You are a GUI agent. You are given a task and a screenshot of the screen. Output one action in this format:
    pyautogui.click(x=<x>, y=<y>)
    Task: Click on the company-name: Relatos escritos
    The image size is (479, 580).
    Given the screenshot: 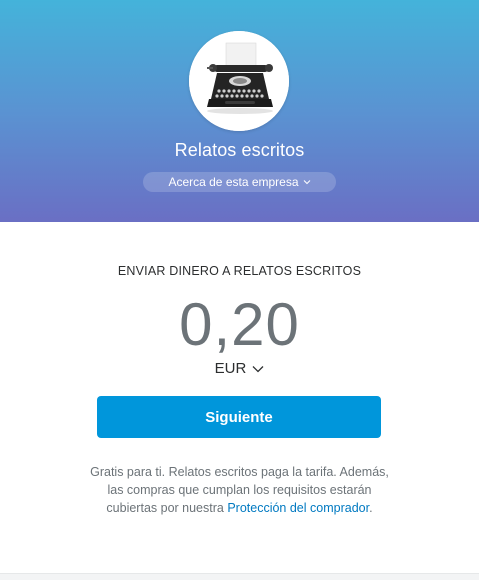 What is the action you would take?
    pyautogui.click(x=239, y=150)
    